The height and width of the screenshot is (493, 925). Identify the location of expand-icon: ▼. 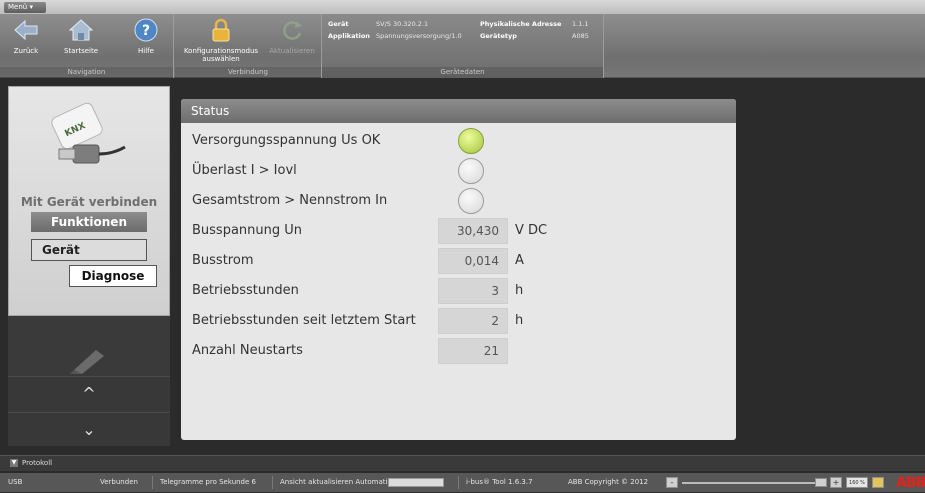
(14, 463).